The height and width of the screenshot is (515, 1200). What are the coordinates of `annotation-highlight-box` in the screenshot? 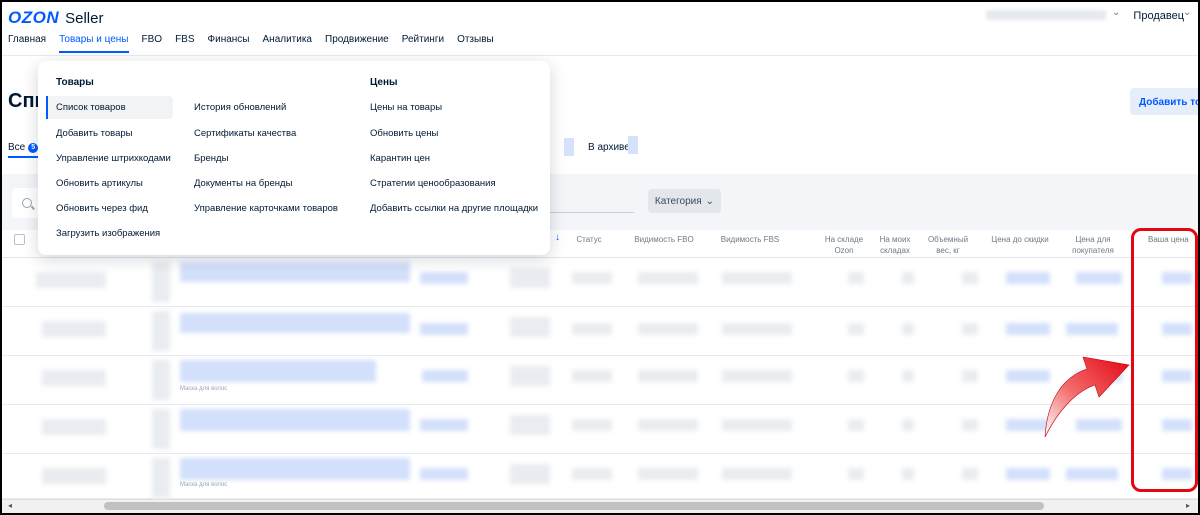 It's located at (1164, 360).